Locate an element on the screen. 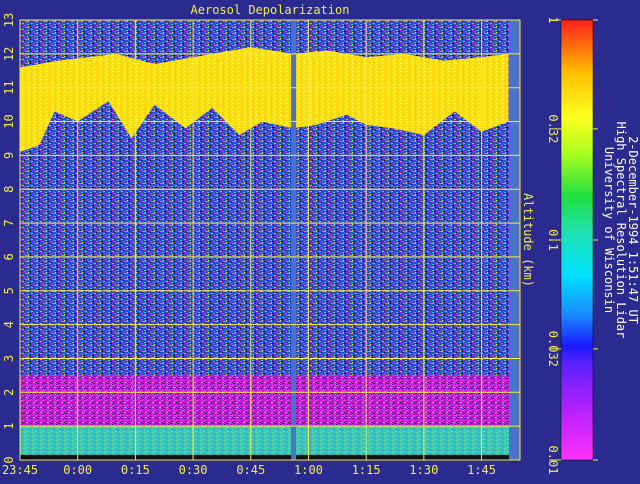 The height and width of the screenshot is (484, 640). layer-near-surface is located at coordinates (270, 440).